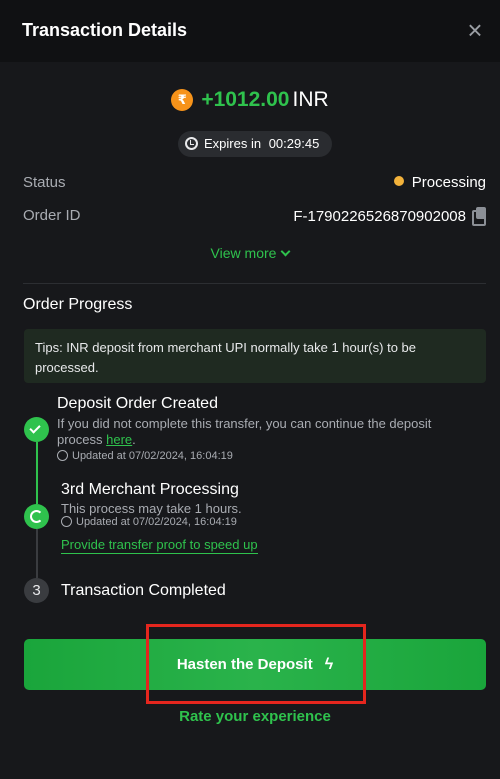 Image resolution: width=500 pixels, height=779 pixels. I want to click on here-link: here, so click(119, 439).